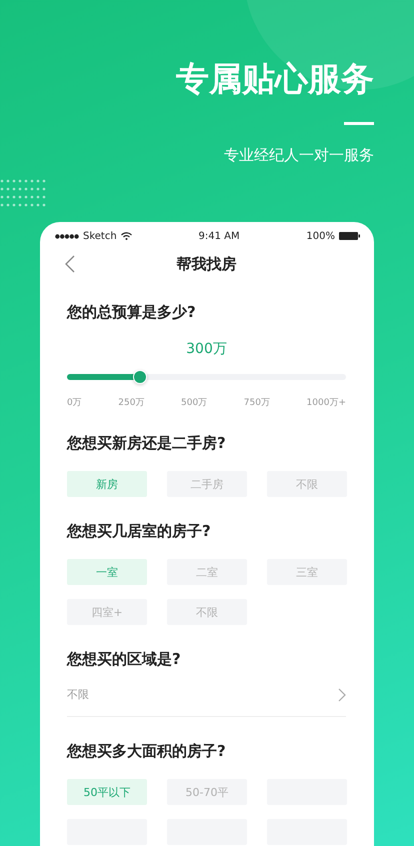  Describe the element at coordinates (207, 484) in the screenshot. I see `option-button: 二手房` at that location.